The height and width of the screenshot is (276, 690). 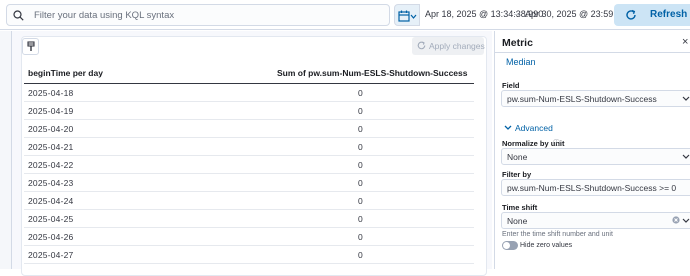 What do you see at coordinates (517, 221) in the screenshot?
I see `time-shift-value: None` at bounding box center [517, 221].